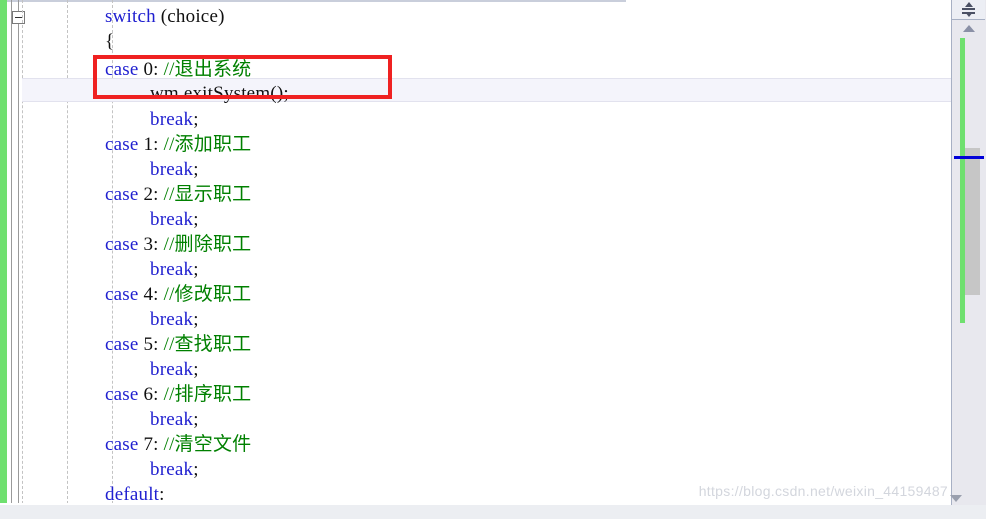 Image resolution: width=986 pixels, height=519 pixels. I want to click on code-line-3: case 0: //退出系统, so click(125, 69).